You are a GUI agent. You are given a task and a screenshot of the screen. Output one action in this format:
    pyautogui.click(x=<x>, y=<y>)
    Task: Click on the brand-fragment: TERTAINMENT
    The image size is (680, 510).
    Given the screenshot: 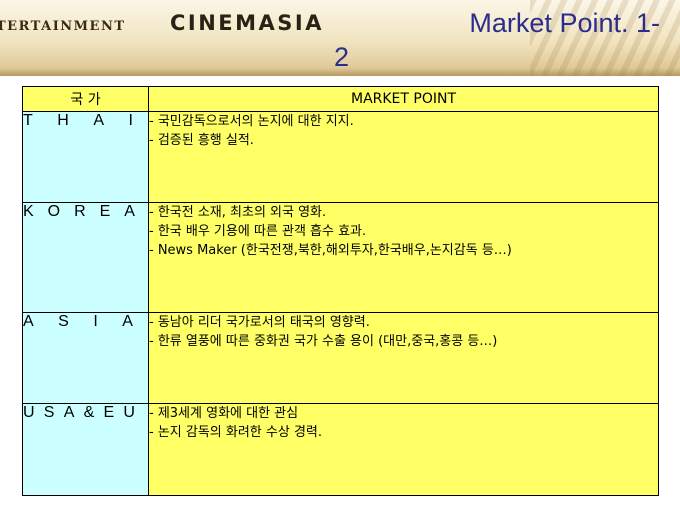 What is the action you would take?
    pyautogui.click(x=63, y=26)
    